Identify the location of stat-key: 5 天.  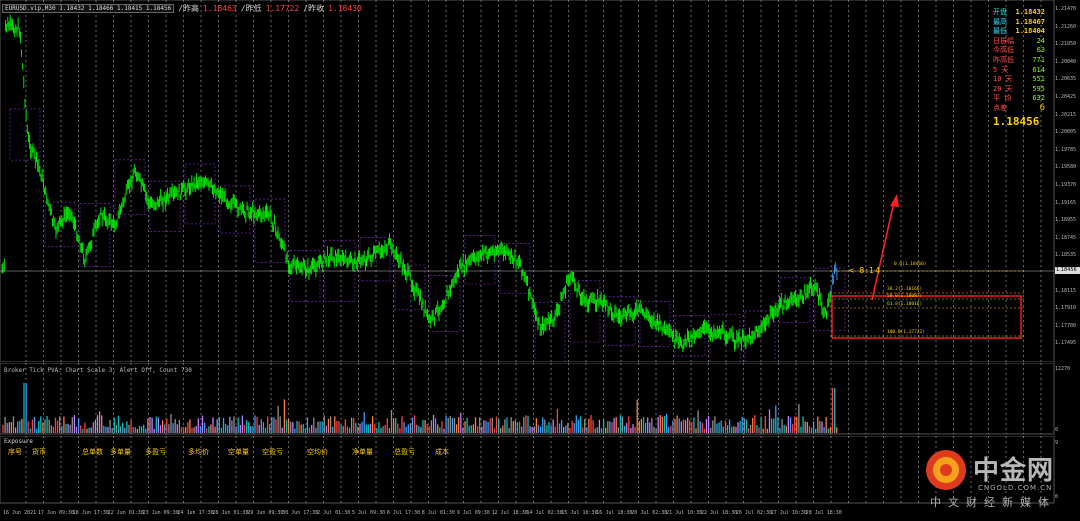
(1001, 69).